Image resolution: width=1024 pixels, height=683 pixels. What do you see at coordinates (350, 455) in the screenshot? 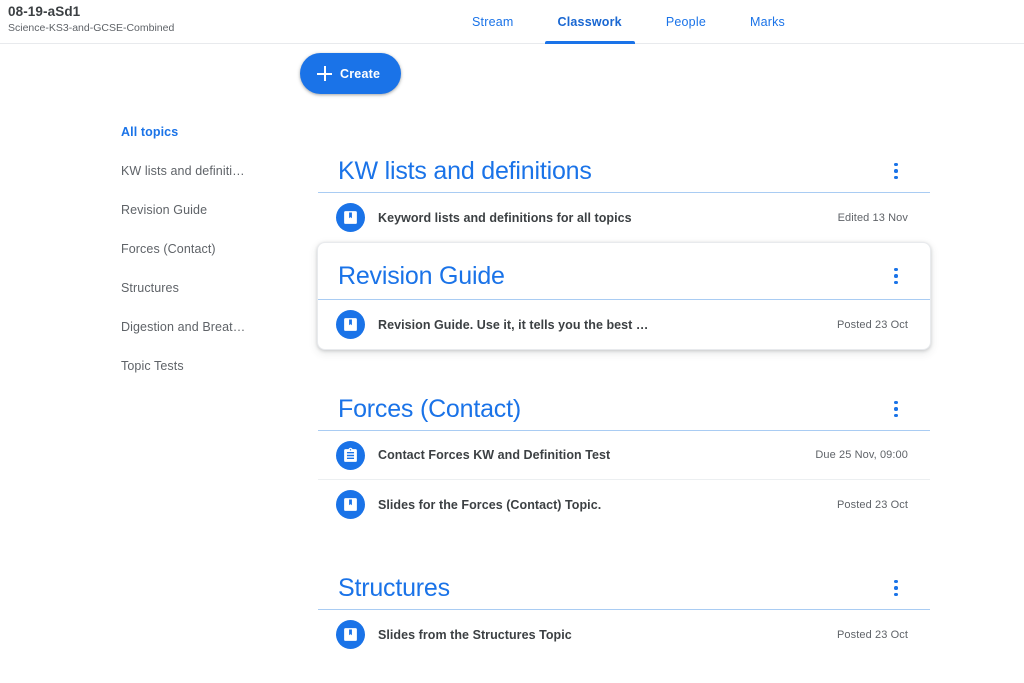
I see `assignment-icon` at bounding box center [350, 455].